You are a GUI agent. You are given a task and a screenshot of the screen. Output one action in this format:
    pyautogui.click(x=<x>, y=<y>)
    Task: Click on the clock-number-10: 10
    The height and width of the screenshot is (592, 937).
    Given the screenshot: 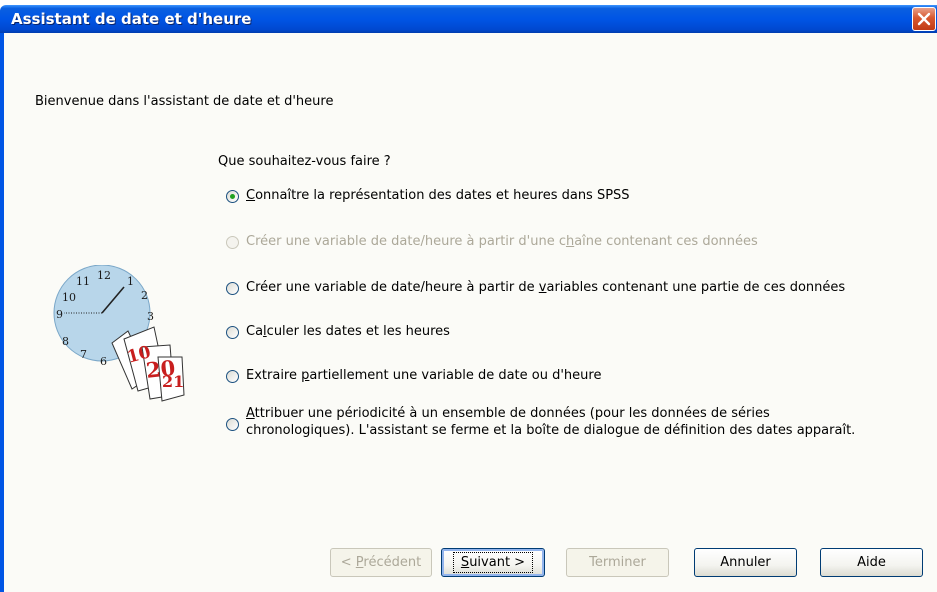 What is the action you would take?
    pyautogui.click(x=69, y=297)
    